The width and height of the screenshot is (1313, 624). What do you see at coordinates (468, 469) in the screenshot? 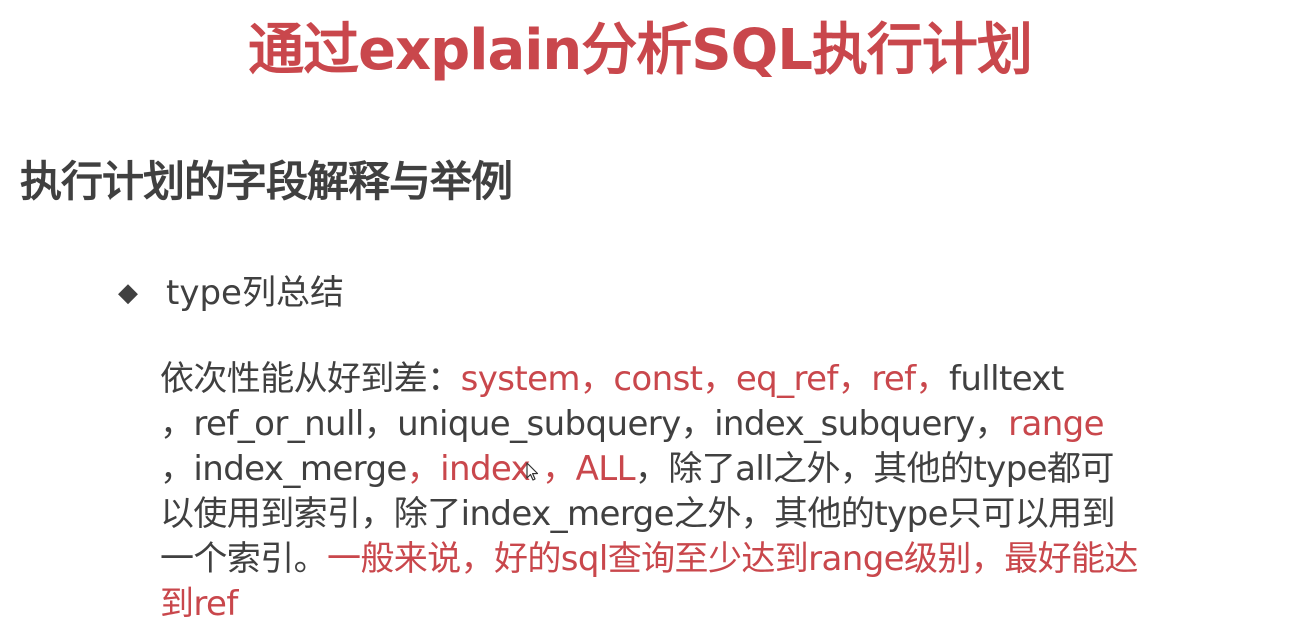
I see `highlight-text: ，index` at bounding box center [468, 469].